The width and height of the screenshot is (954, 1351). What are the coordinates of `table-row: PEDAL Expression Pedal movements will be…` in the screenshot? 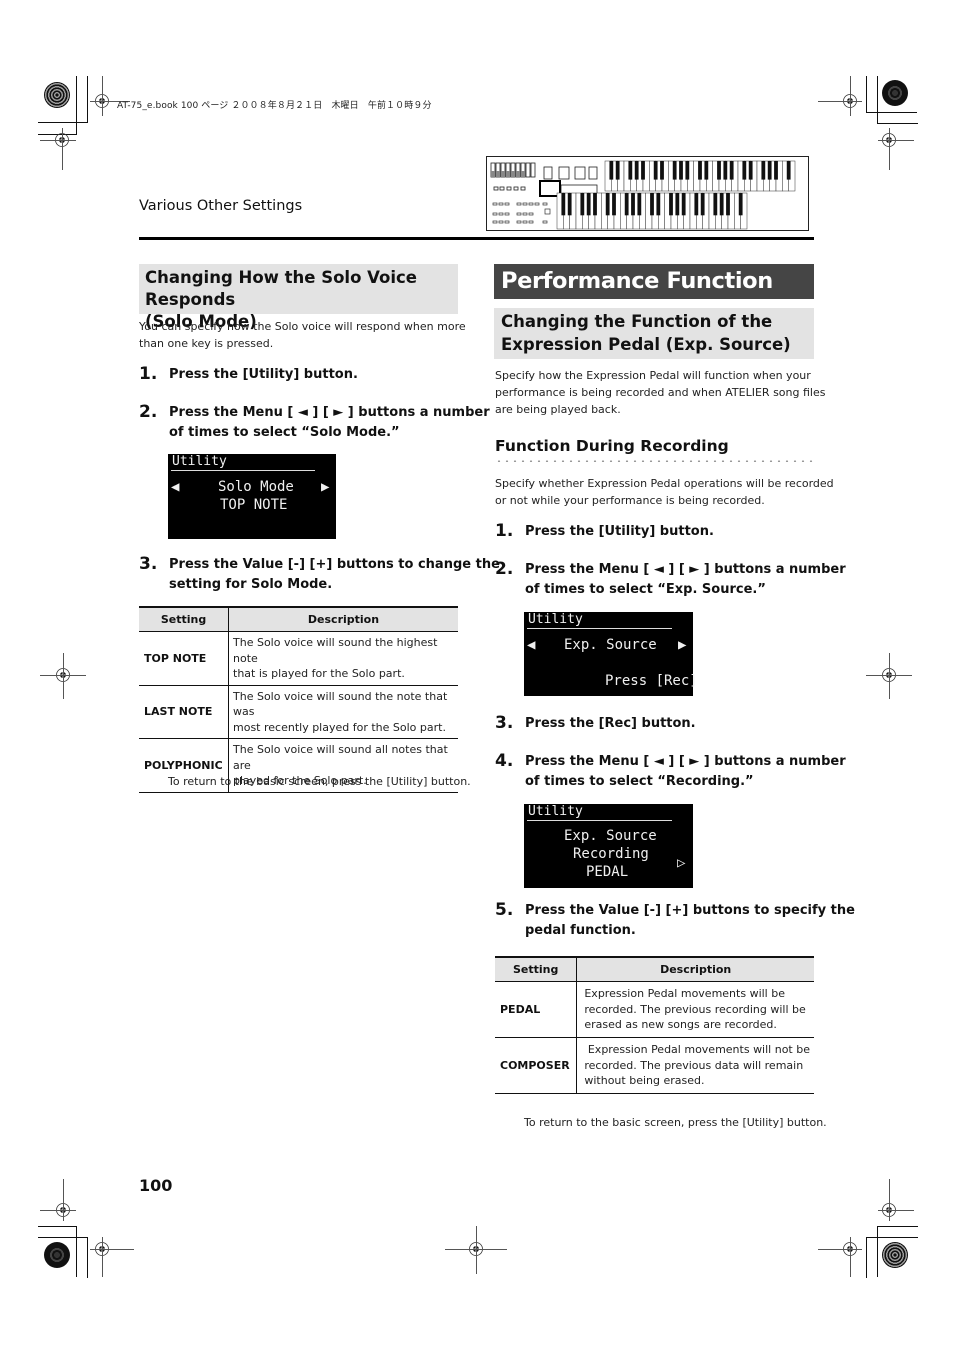 It's located at (654, 1009).